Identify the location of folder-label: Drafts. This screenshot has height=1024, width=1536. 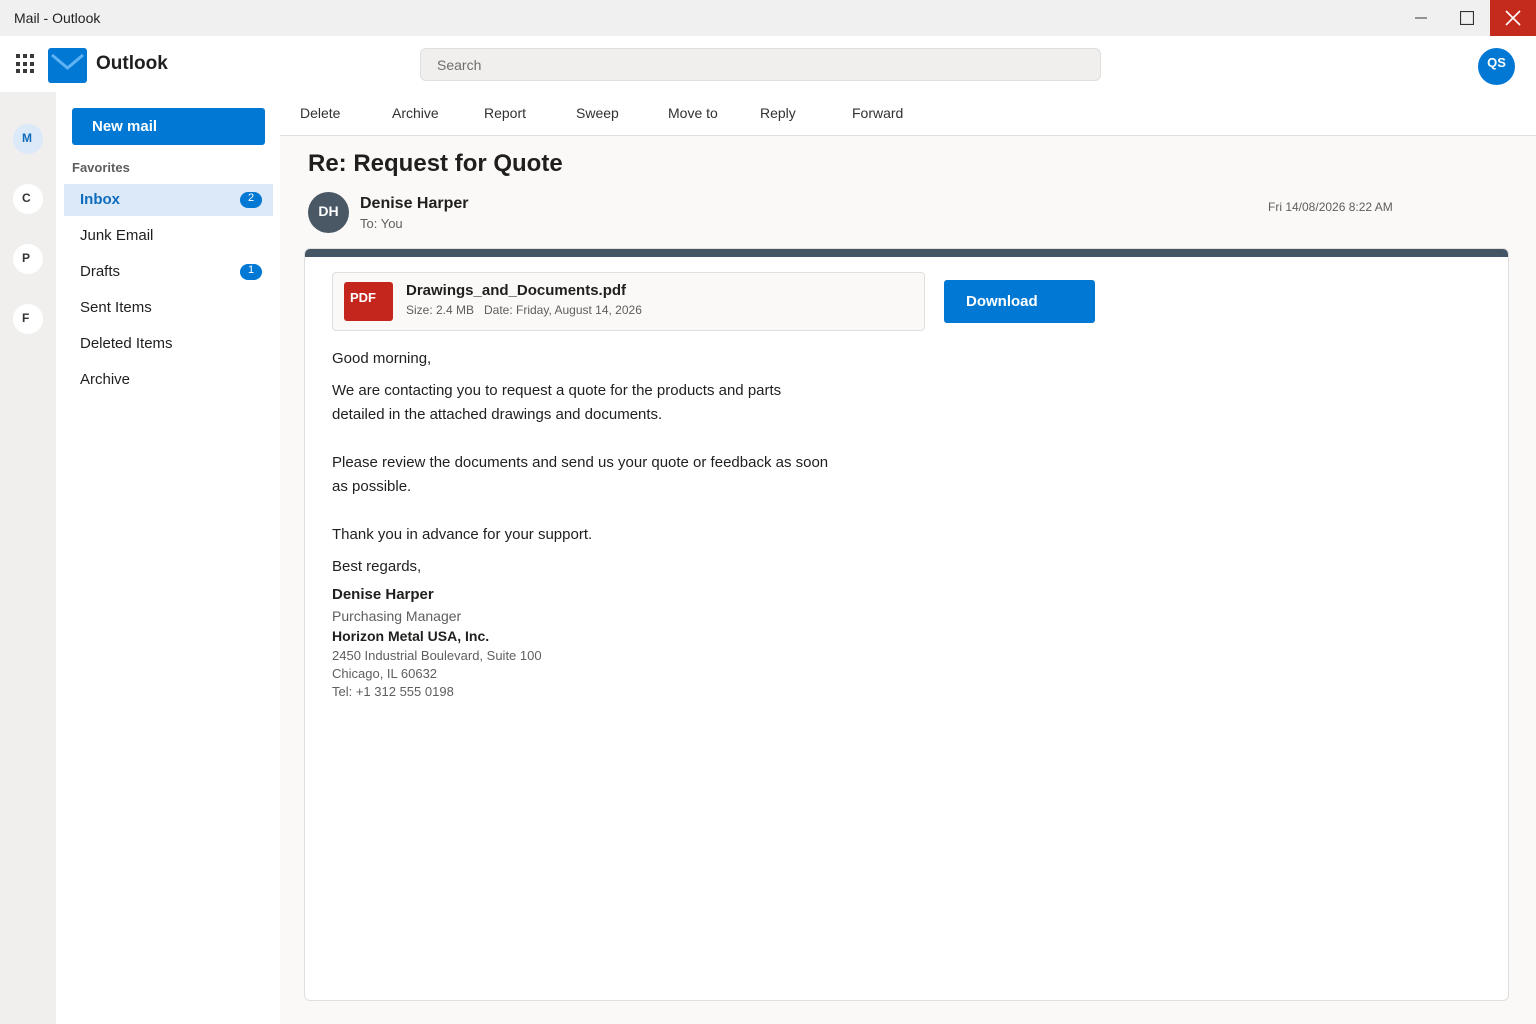
(100, 271).